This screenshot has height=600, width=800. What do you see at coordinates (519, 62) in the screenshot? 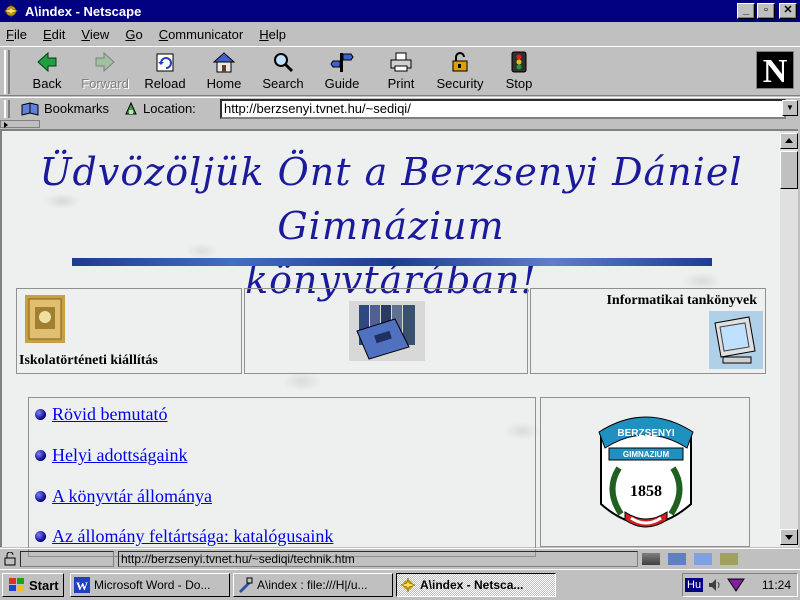
I see `stop-icon` at bounding box center [519, 62].